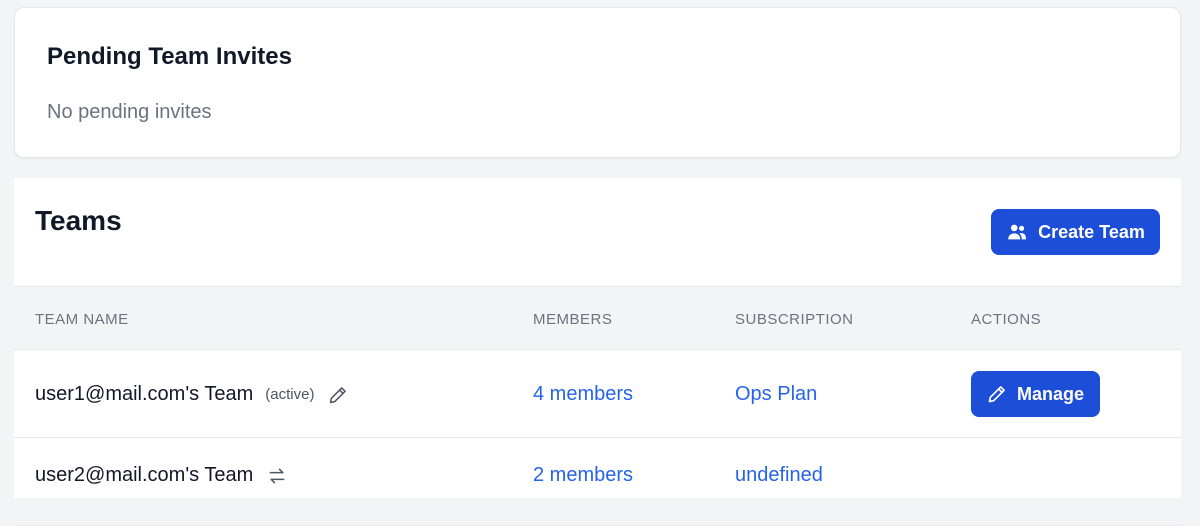 The height and width of the screenshot is (526, 1200). I want to click on column-header-members: MEMBERS, so click(573, 319).